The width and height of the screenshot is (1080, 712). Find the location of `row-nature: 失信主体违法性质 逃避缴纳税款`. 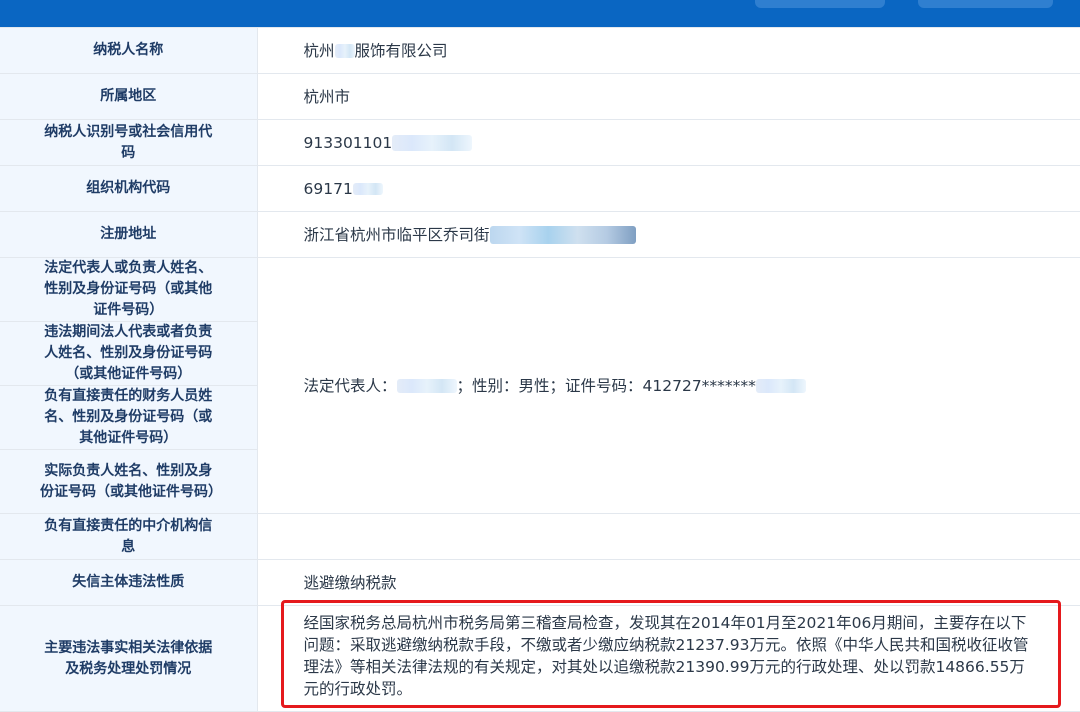

row-nature: 失信主体违法性质 逃避缴纳税款 is located at coordinates (540, 582).